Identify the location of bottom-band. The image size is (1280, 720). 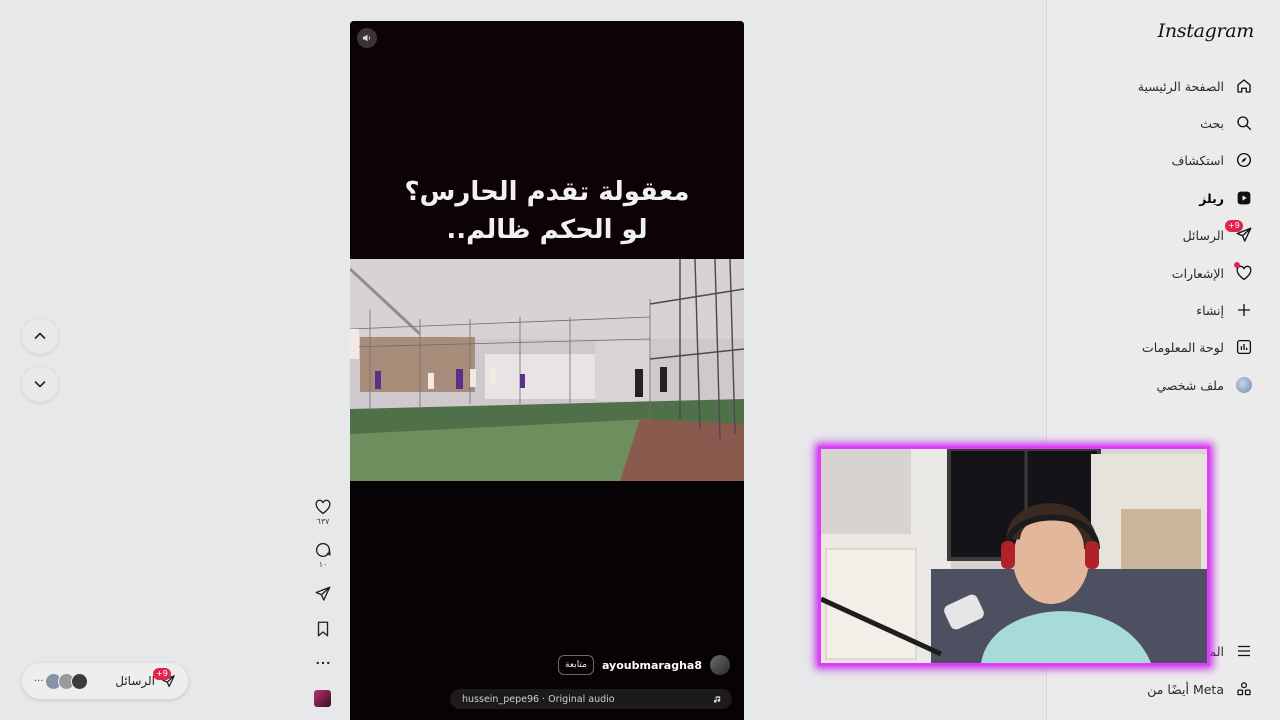
(547, 600).